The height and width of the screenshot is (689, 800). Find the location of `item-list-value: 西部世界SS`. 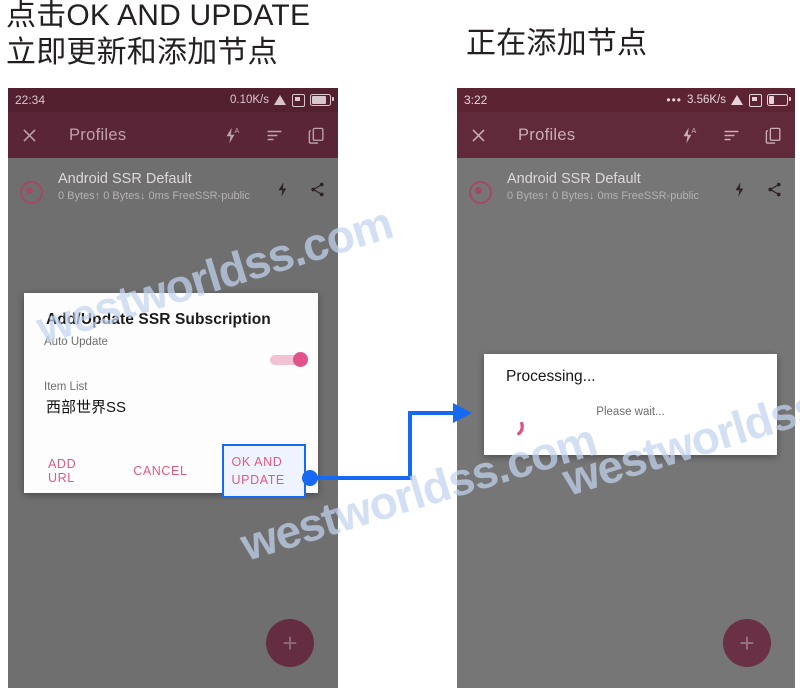

item-list-value: 西部世界SS is located at coordinates (171, 405).